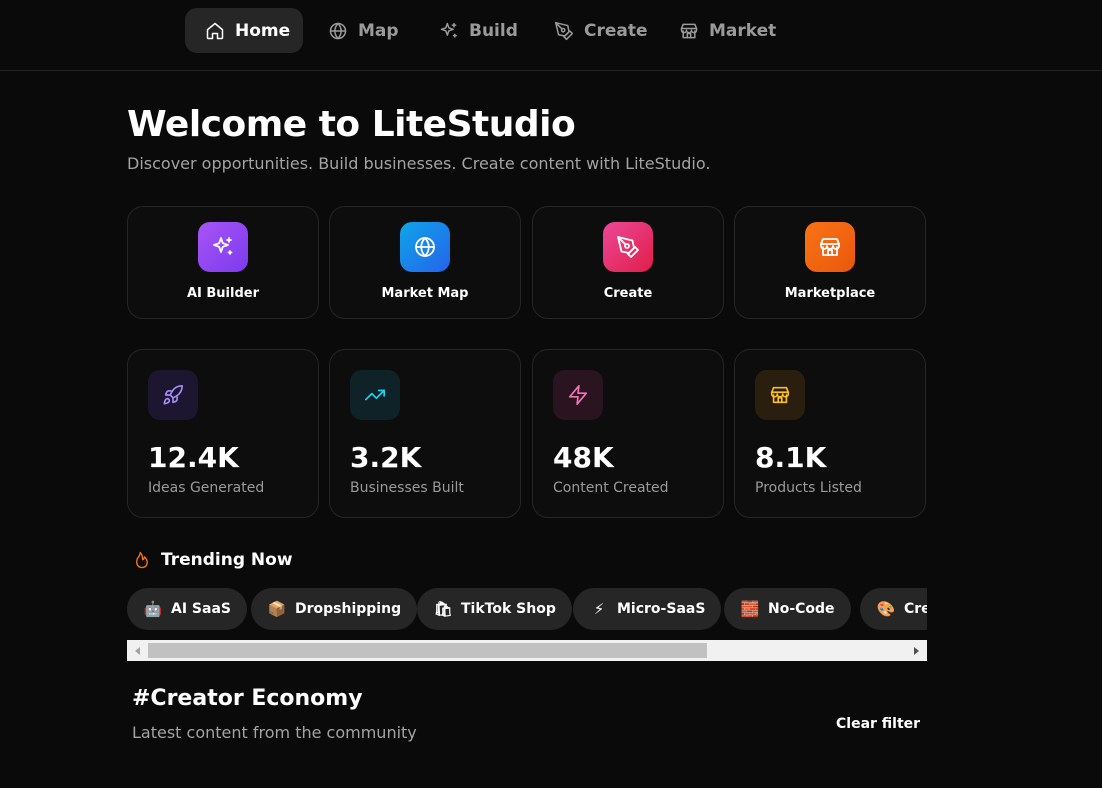  Describe the element at coordinates (227, 560) in the screenshot. I see `trending-title: Trending Now` at that location.